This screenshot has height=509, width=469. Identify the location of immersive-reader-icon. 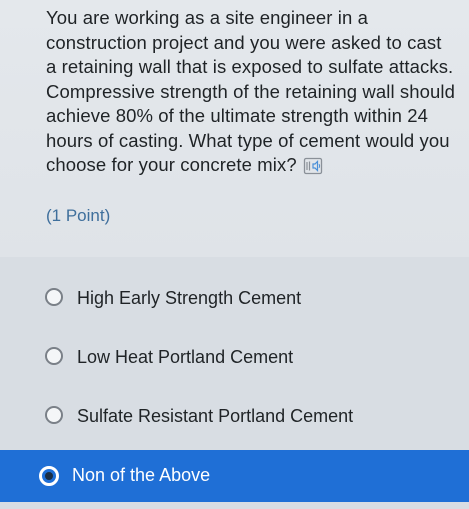
(313, 166).